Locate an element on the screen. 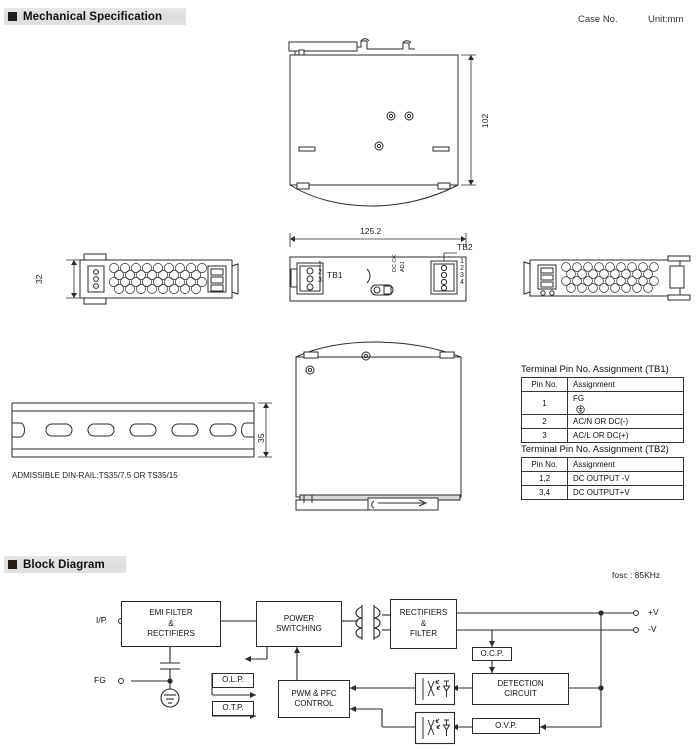 This screenshot has width=700, height=750. cell-assignment: FG is located at coordinates (625, 403).